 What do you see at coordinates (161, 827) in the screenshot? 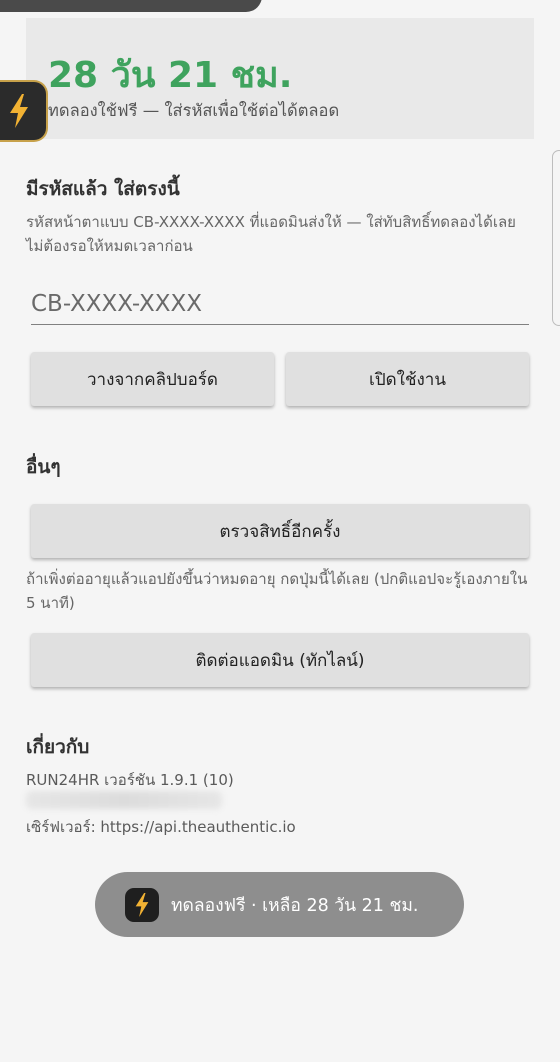
I see `server-url: เซิร์ฟเวอร์: https://api.theauthentic.io` at bounding box center [161, 827].